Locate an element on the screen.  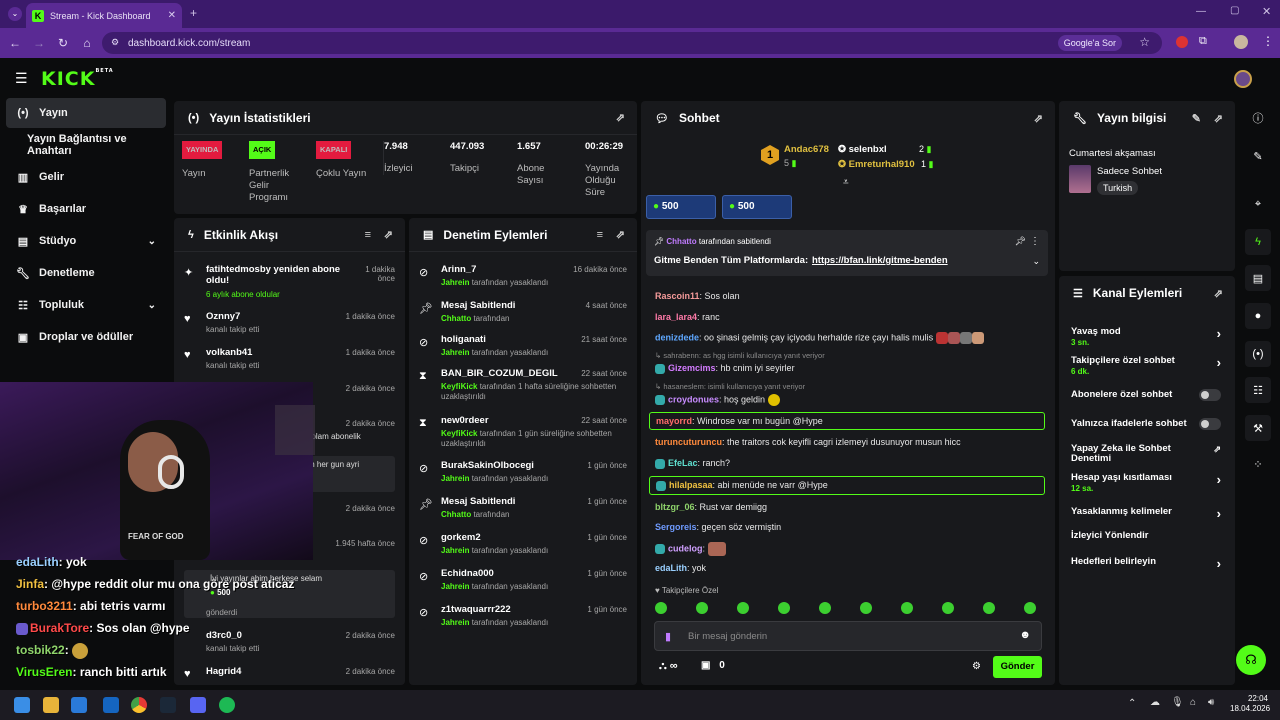
maximize-icon: ▢ is located at coordinates (1234, 10).